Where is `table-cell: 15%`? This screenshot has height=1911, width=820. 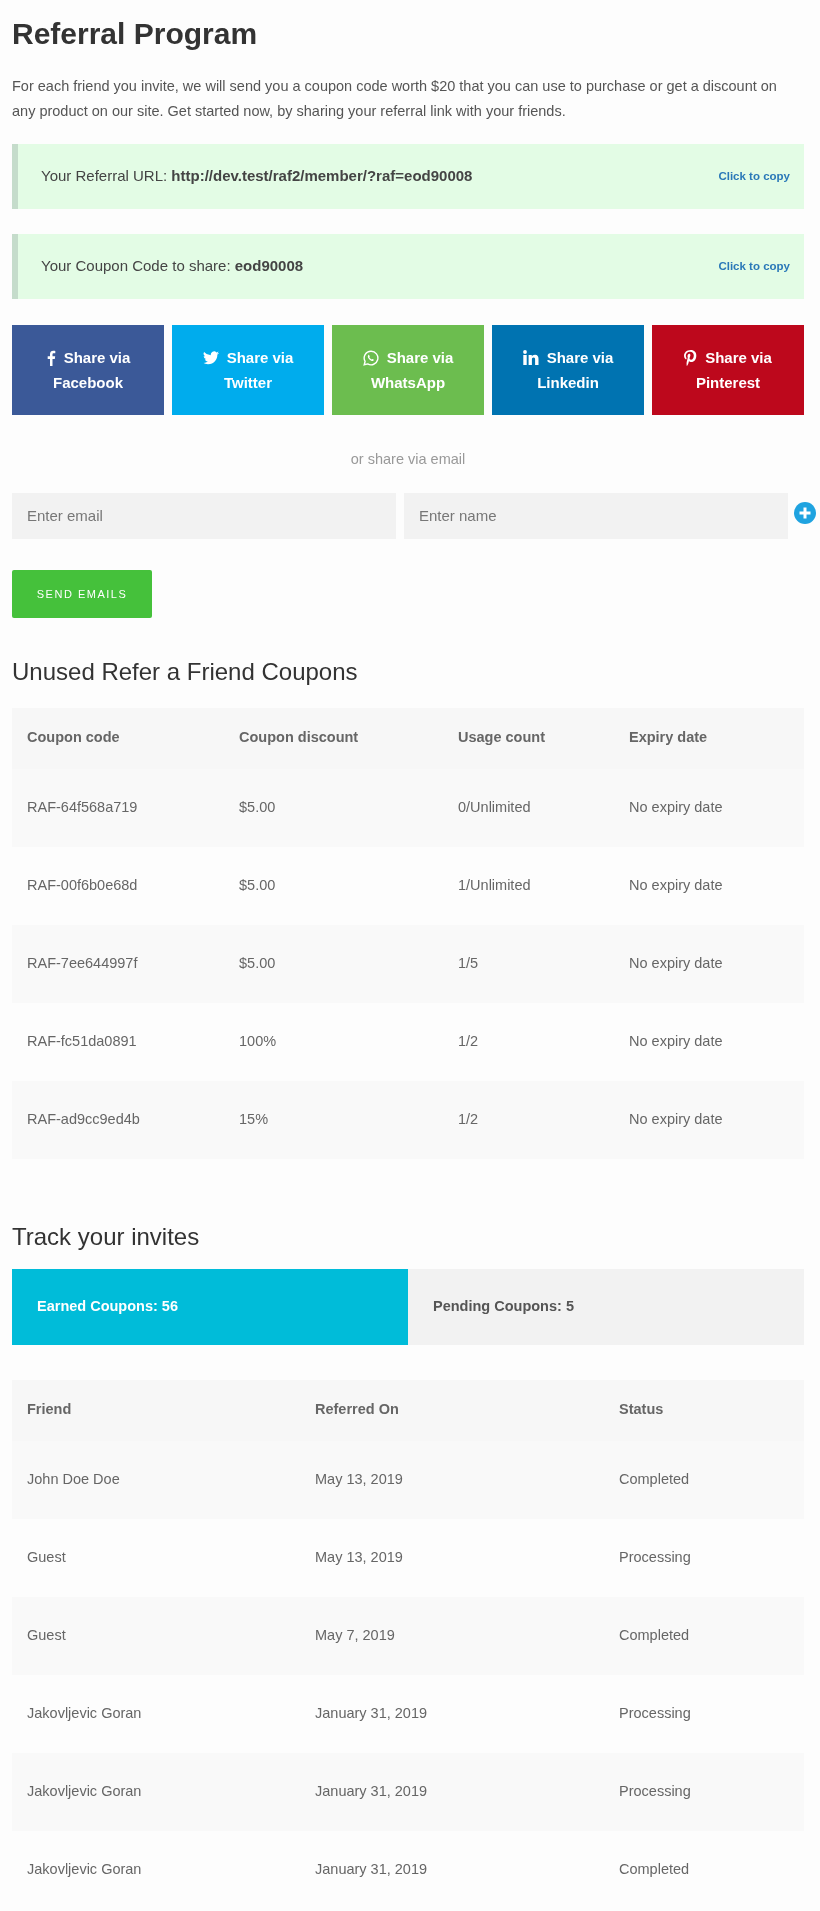
table-cell: 15% is located at coordinates (333, 1119).